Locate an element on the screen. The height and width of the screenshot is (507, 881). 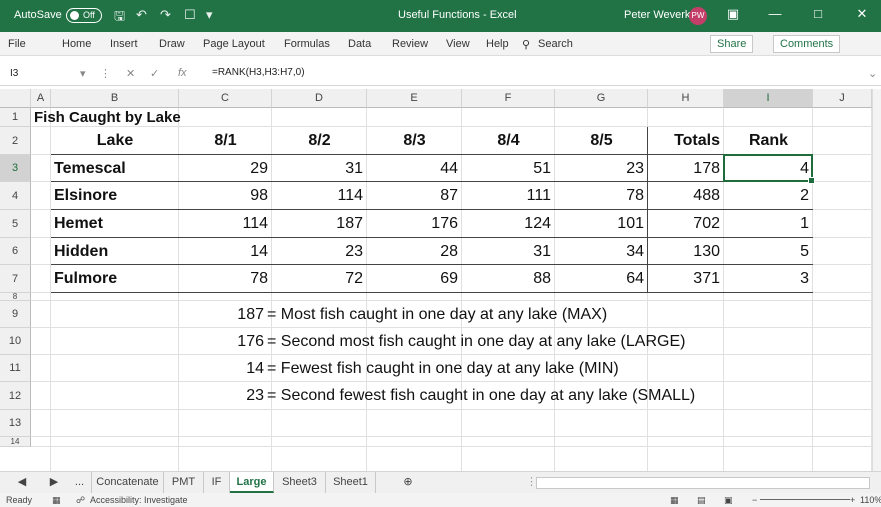
table-header-cell: Rank is located at coordinates (768, 141).